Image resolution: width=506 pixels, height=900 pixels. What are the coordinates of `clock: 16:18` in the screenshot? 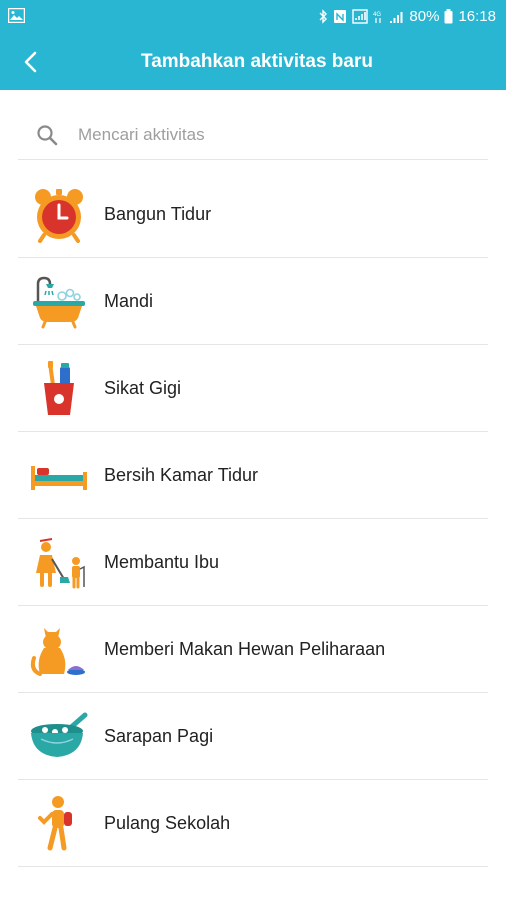 It's located at (477, 16).